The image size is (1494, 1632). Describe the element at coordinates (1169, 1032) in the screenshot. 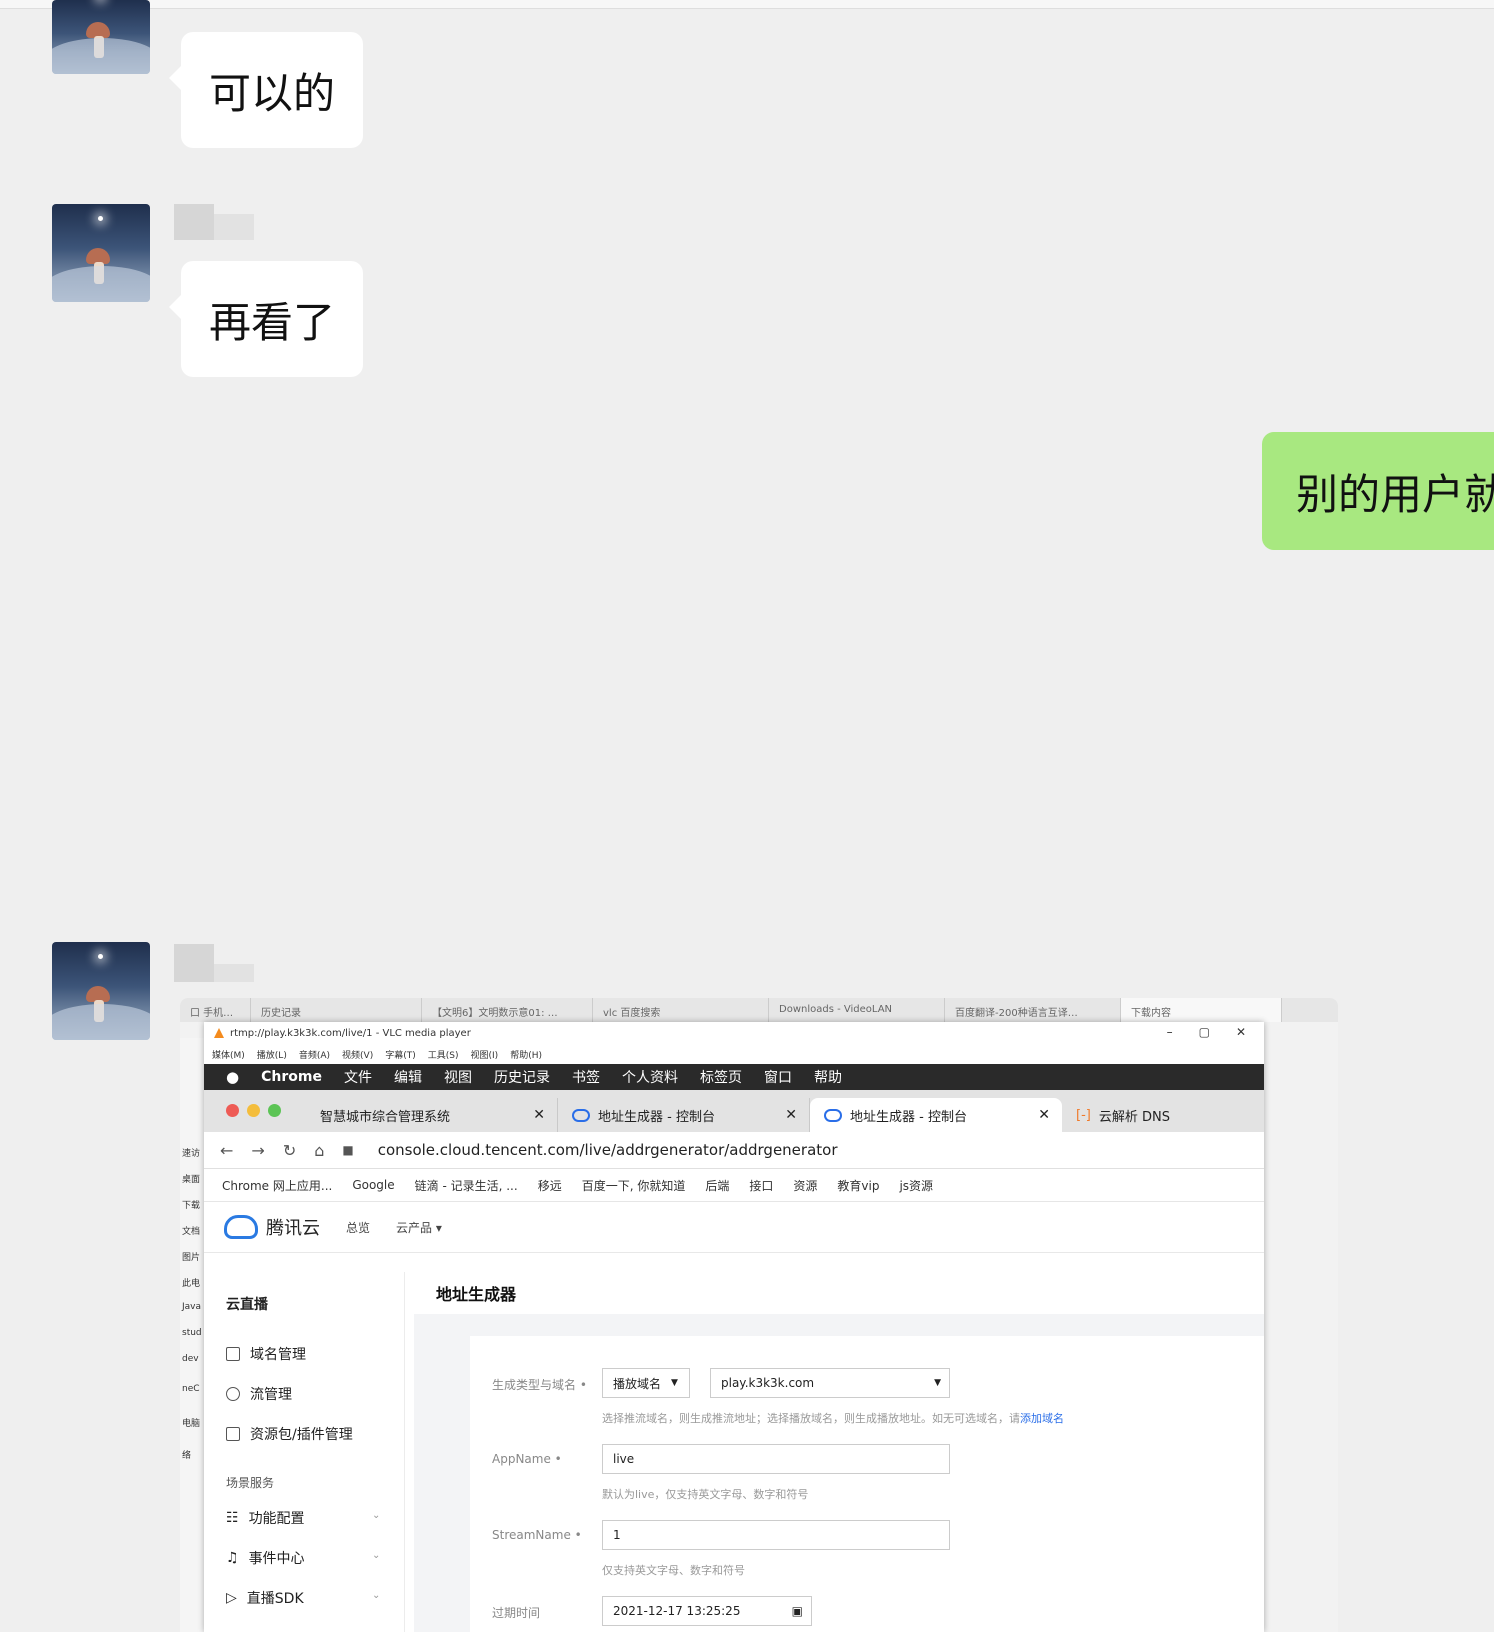

I see `minimize-icon: –` at that location.